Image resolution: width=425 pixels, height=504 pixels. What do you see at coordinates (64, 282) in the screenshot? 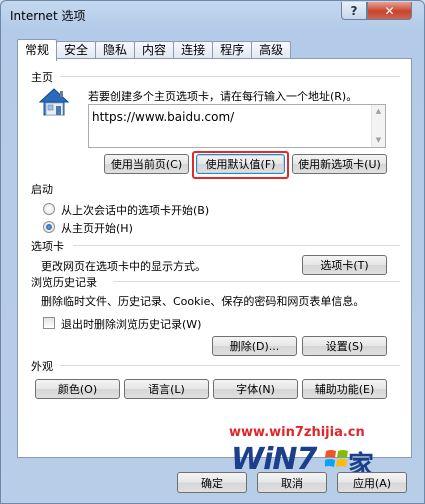
I see `history-section-title: 浏览历史记录` at bounding box center [64, 282].